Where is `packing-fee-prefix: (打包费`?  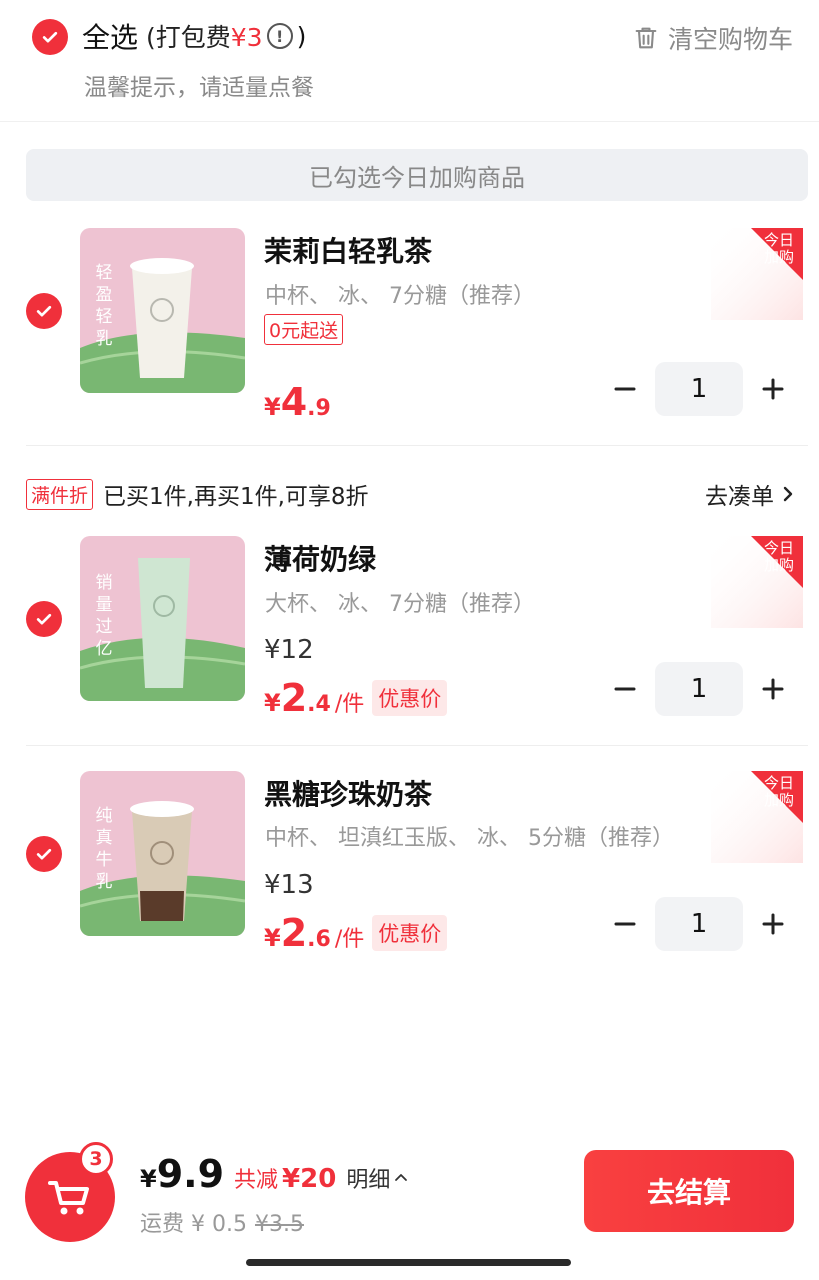
packing-fee-prefix: (打包费 is located at coordinates (188, 37).